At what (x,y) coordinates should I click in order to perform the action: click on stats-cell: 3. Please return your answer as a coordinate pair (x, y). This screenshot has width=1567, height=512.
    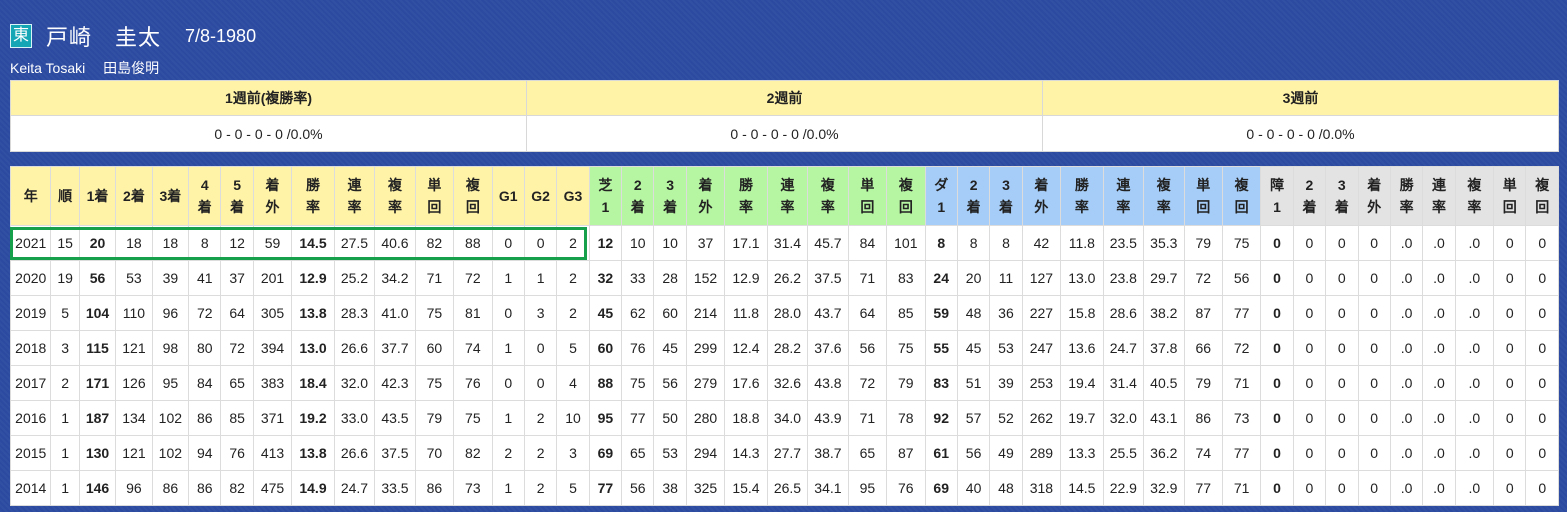
    Looking at the image, I should click on (65, 348).